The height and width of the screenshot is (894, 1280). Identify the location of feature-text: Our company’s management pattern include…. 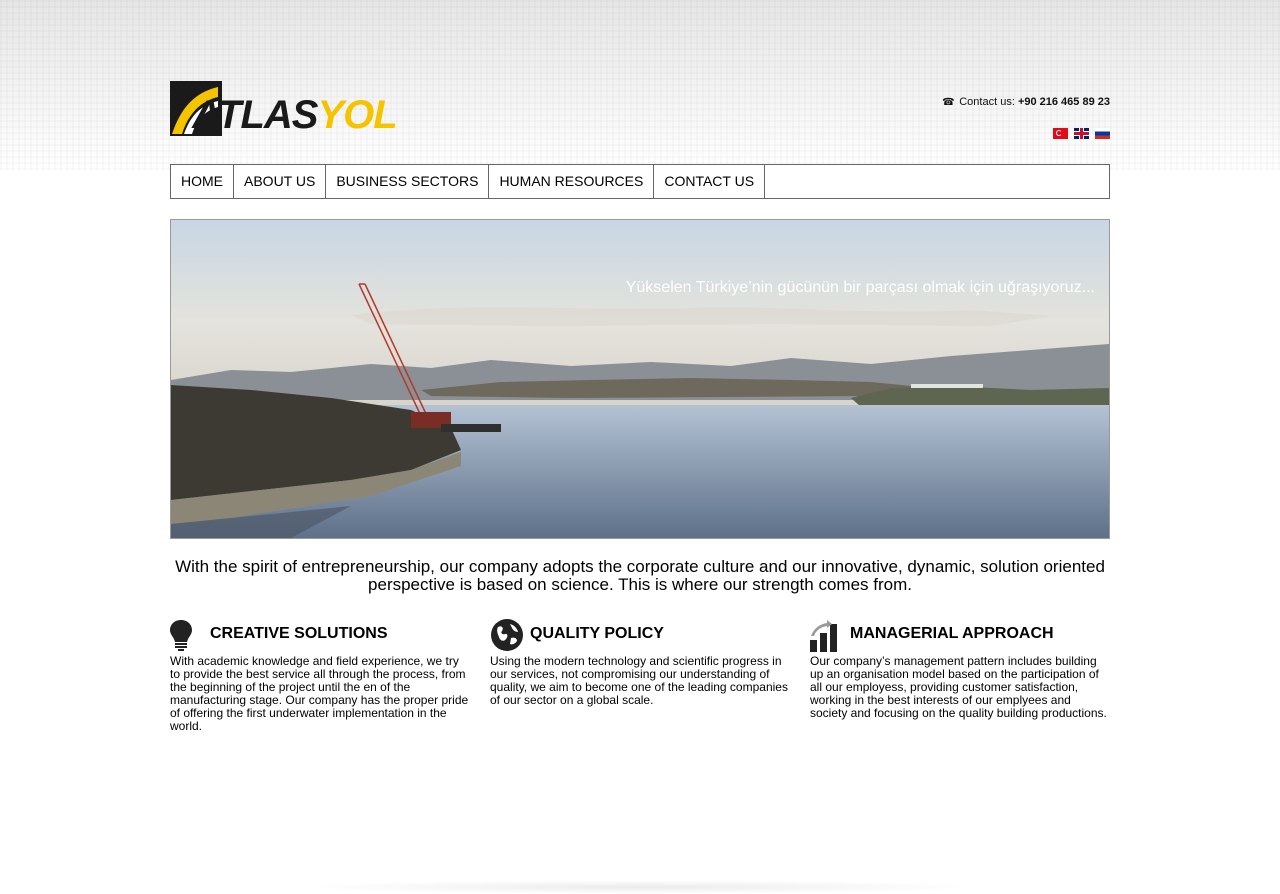
(958, 687).